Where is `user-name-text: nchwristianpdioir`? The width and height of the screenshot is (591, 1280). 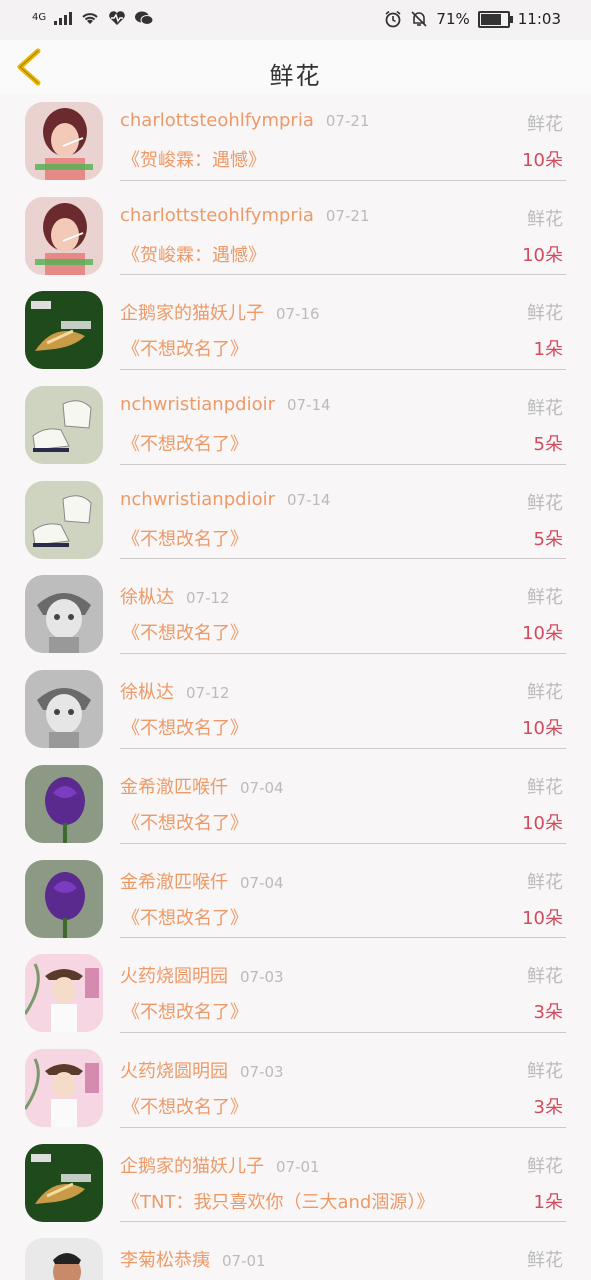 user-name-text: nchwristianpdioir is located at coordinates (197, 405).